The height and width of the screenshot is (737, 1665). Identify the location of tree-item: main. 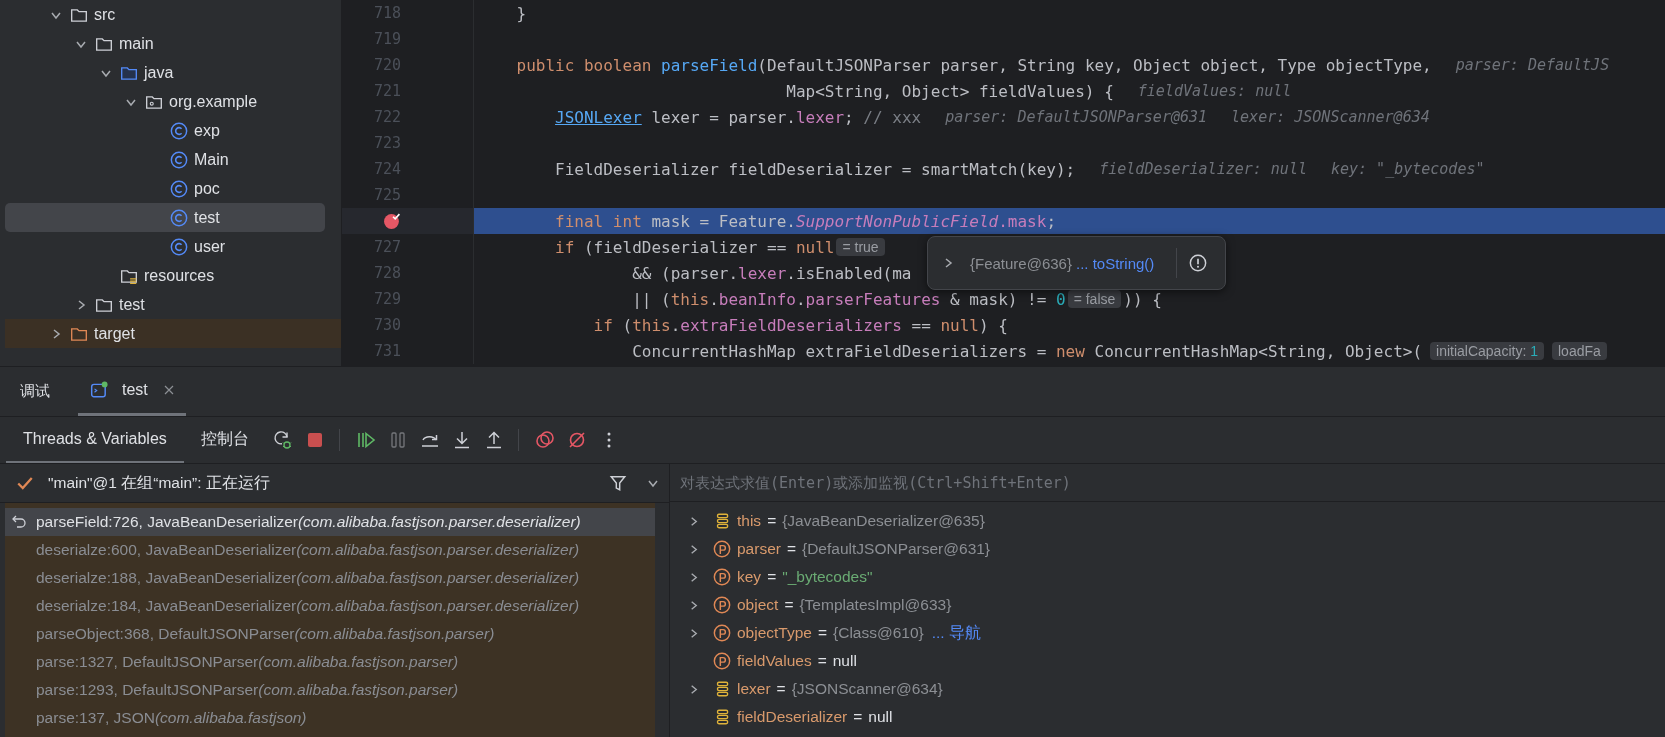
(165, 43).